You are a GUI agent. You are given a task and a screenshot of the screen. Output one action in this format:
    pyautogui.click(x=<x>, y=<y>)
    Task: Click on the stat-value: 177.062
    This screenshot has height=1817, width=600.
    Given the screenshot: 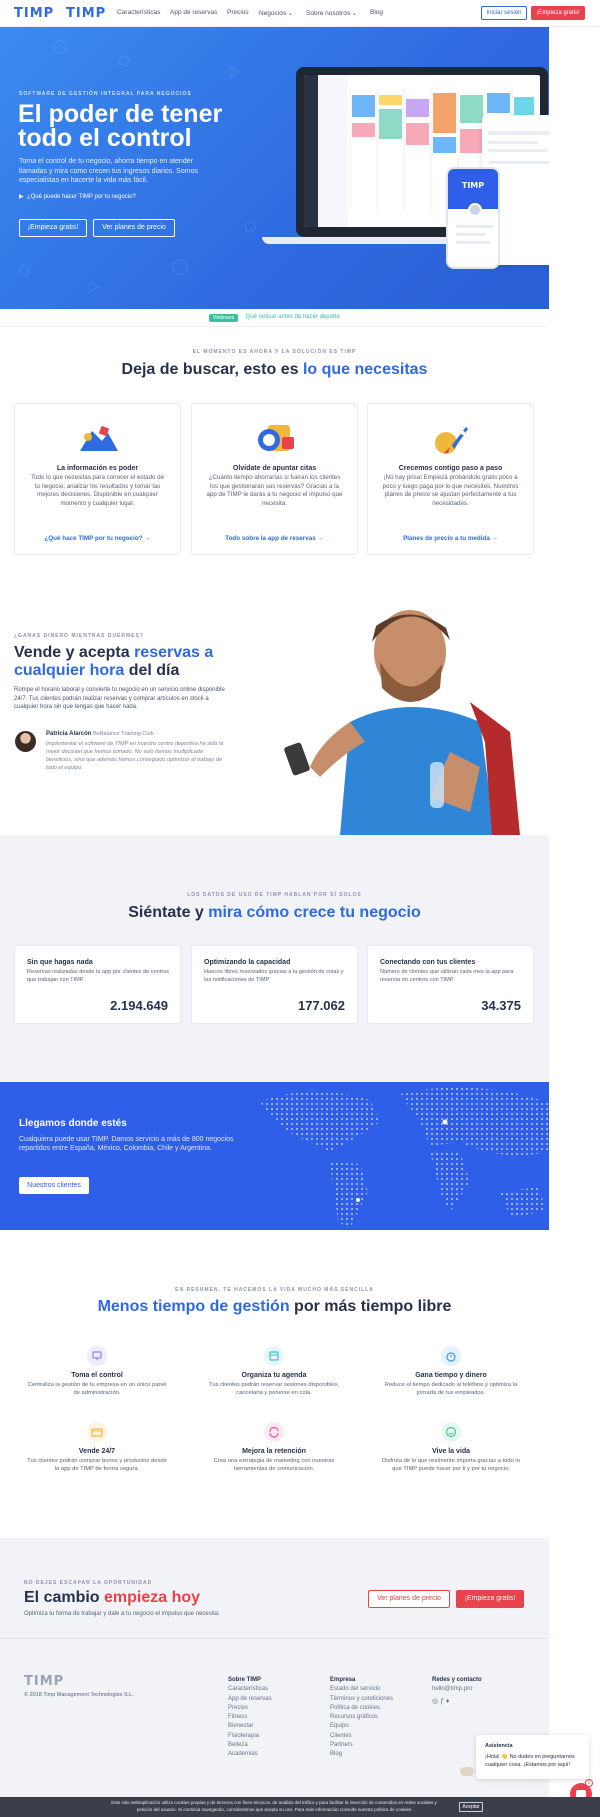 What is the action you would take?
    pyautogui.click(x=321, y=1005)
    